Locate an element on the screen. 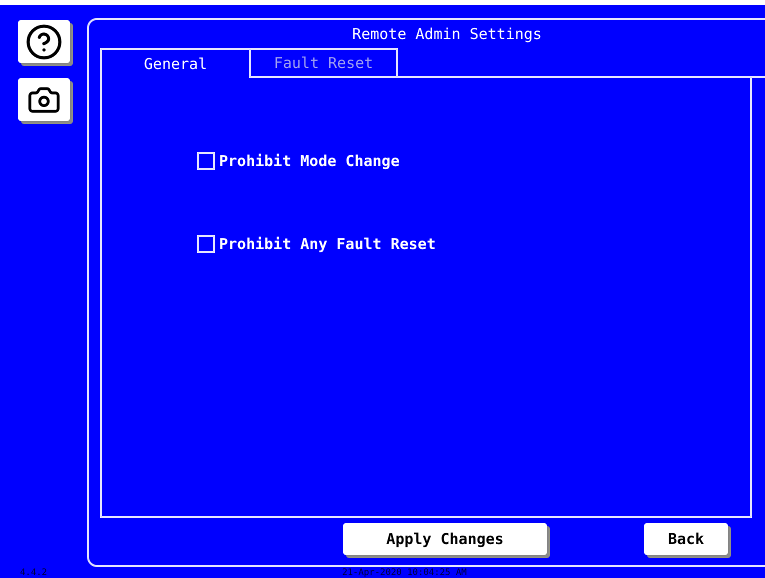  help-icon is located at coordinates (44, 41).